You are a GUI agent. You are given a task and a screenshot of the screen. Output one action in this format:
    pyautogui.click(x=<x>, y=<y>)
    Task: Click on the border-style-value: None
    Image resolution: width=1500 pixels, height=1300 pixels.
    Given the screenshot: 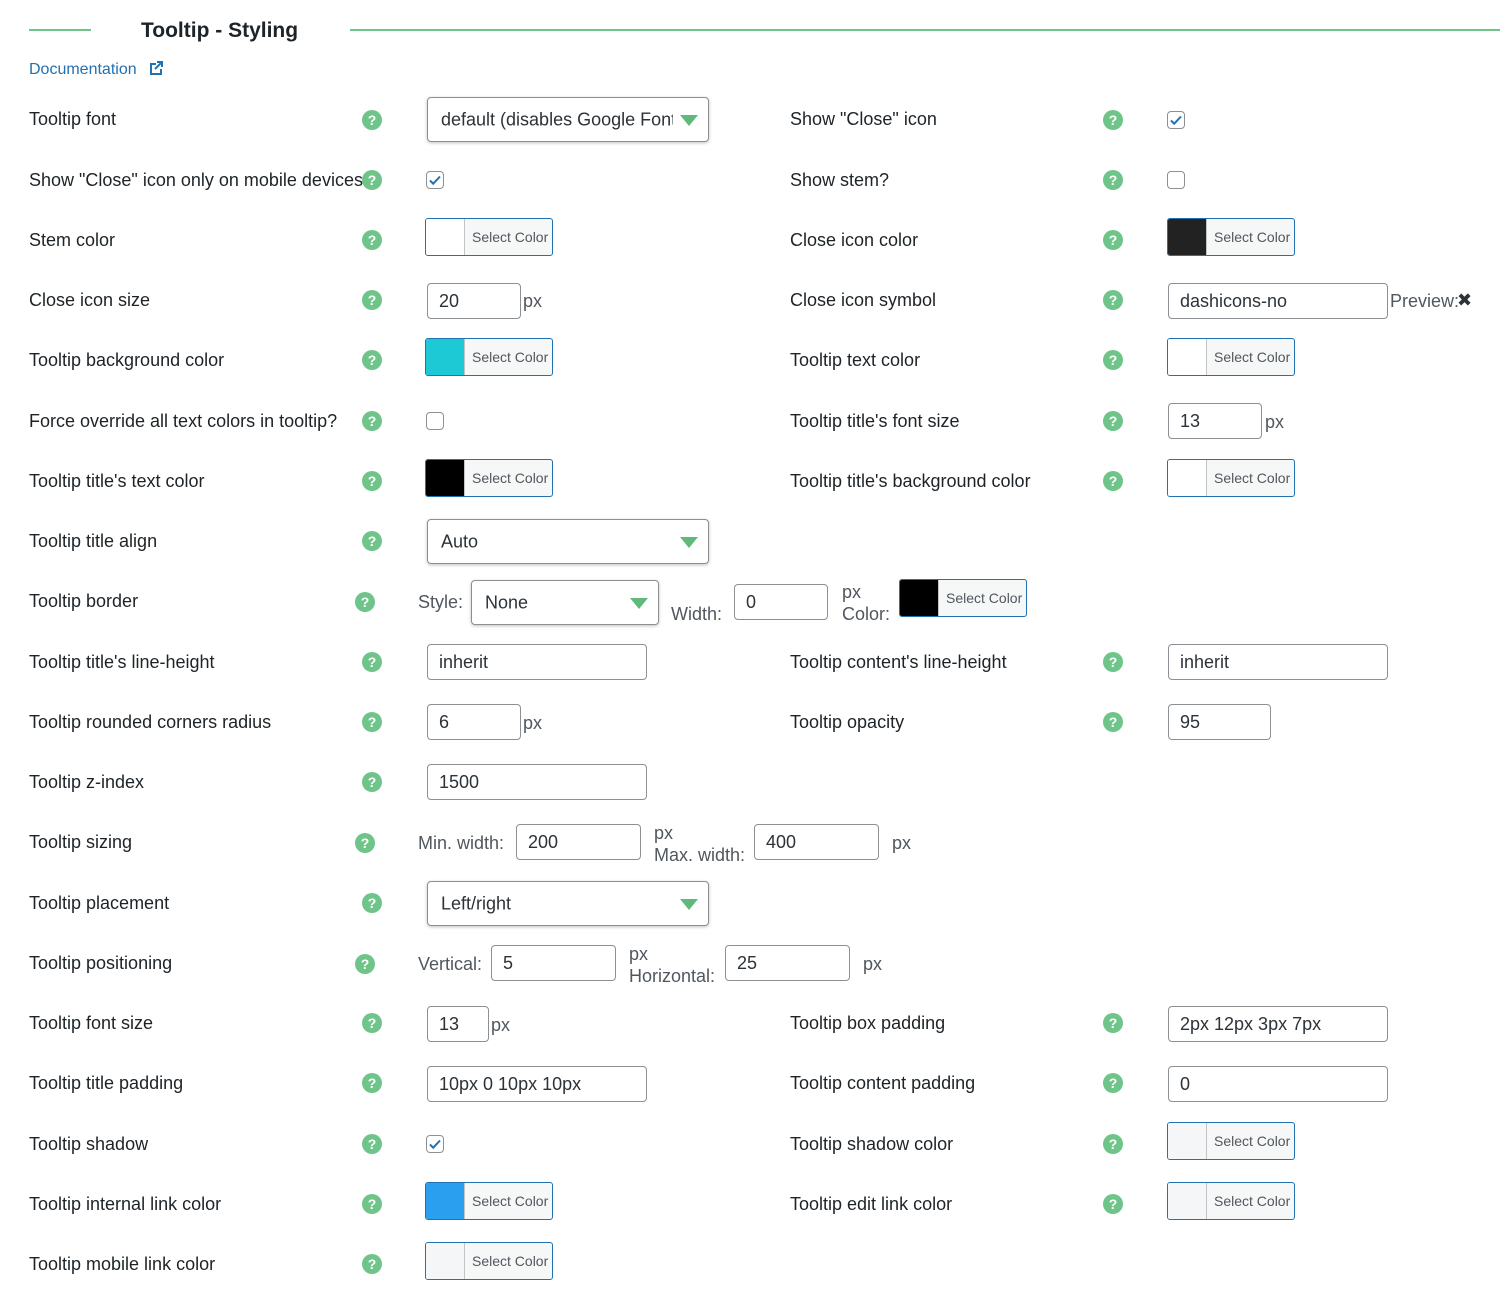 What is the action you would take?
    pyautogui.click(x=507, y=602)
    